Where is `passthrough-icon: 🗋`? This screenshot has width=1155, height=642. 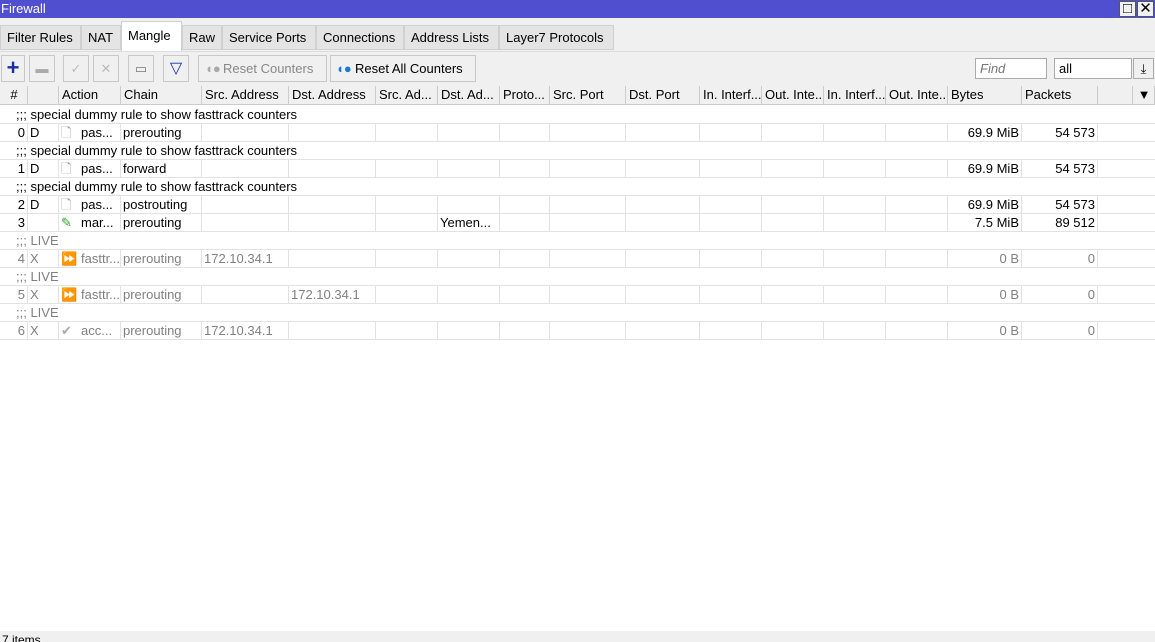 passthrough-icon: 🗋 is located at coordinates (66, 132).